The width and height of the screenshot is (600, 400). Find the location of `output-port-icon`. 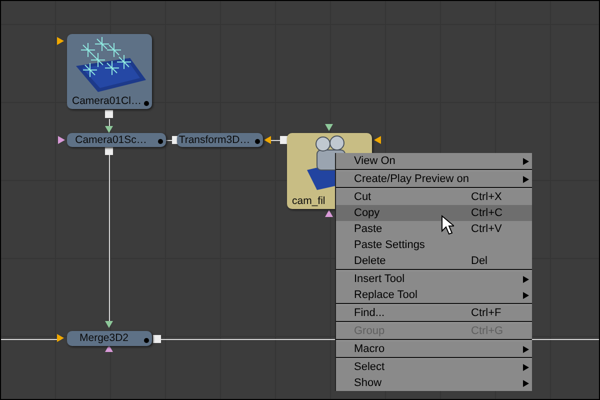

output-port-icon is located at coordinates (109, 151).